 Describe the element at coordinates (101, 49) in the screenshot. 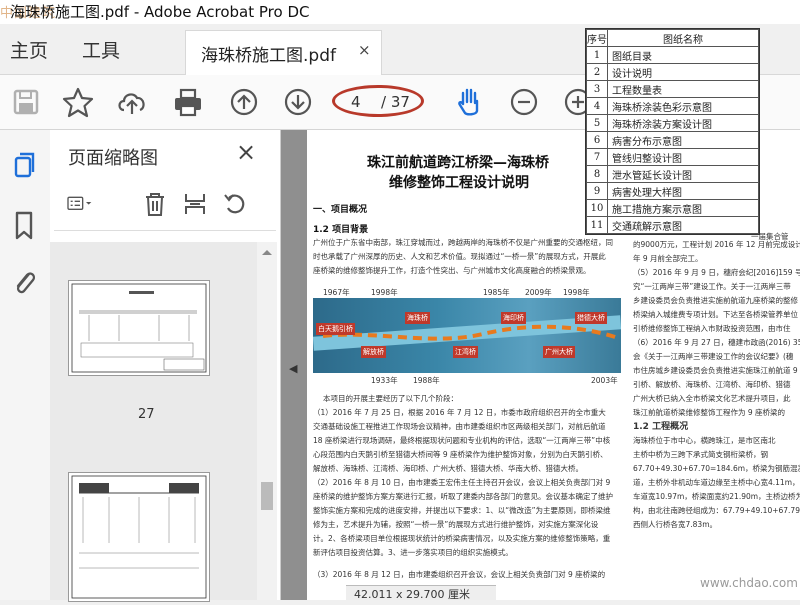

I see `menu-tools: 工具` at that location.